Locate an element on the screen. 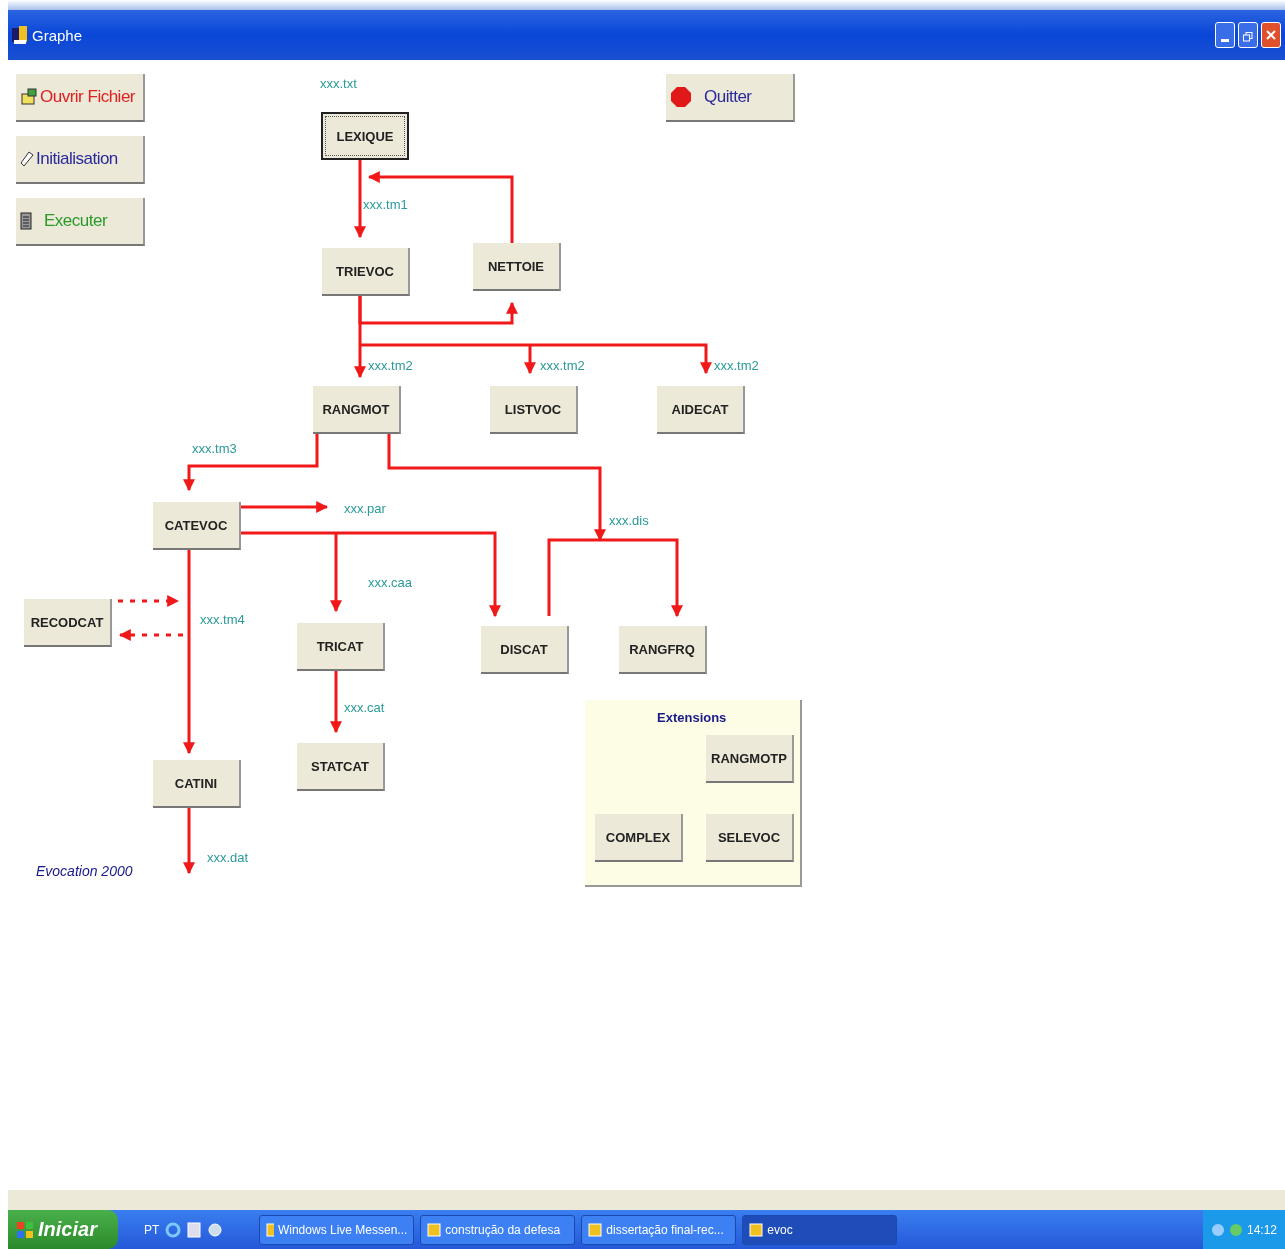 The image size is (1285, 1249). module-button: CATEVOC is located at coordinates (197, 526).